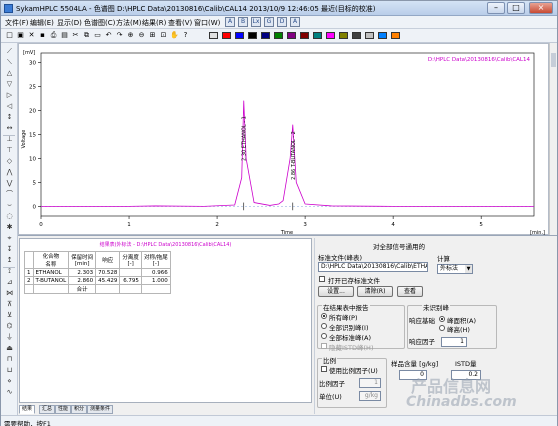 This screenshot has width=558, height=426. What do you see at coordinates (97, 272) in the screenshot?
I see `table-row: 1 ETHANOL 2.303 70.528 0.966` at bounding box center [97, 272].